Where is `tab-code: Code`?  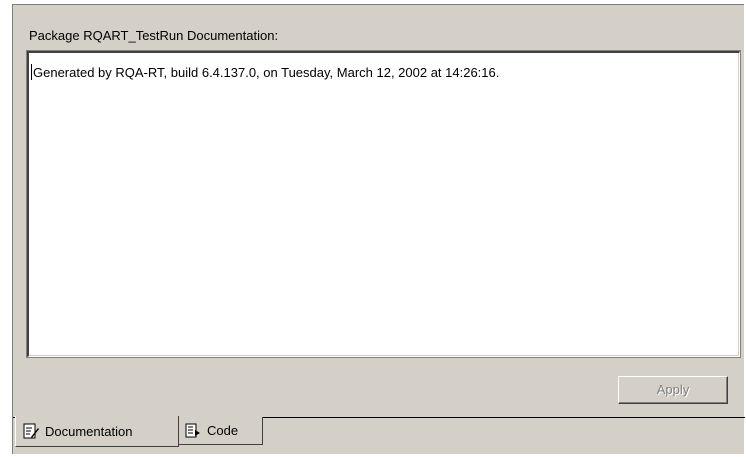
tab-code: Code is located at coordinates (221, 431).